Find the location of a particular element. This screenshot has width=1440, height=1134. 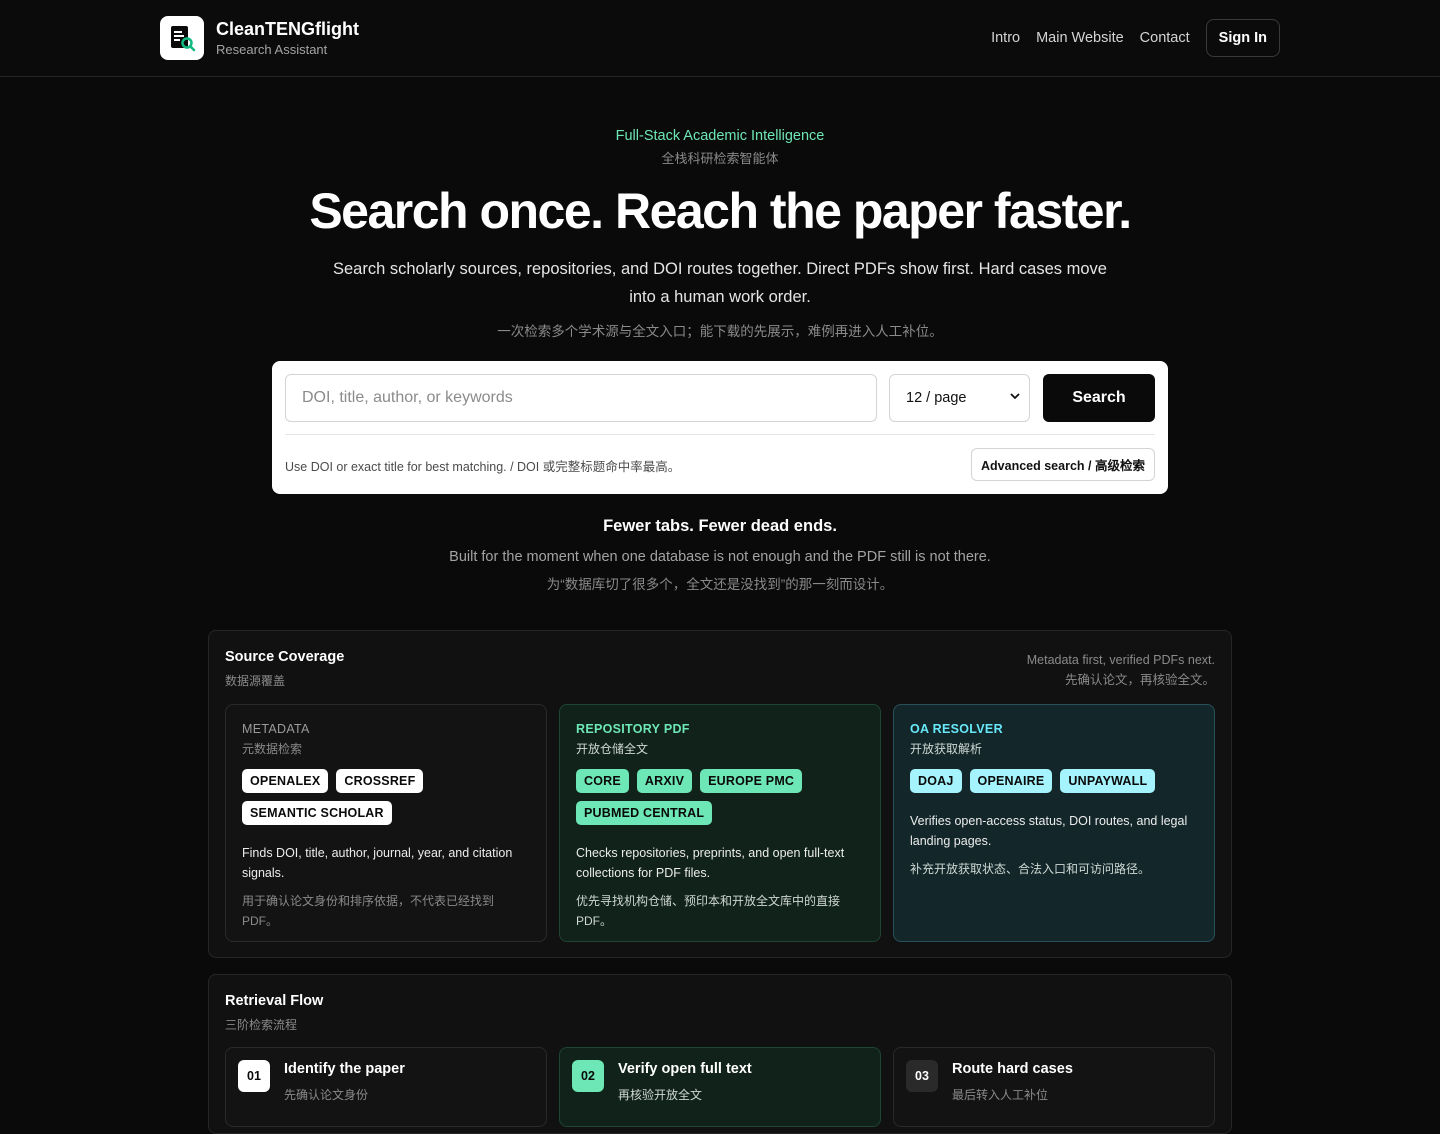

flow-step-route: 03 Route hard cases 最后转入人工补位 is located at coordinates (1054, 1087).